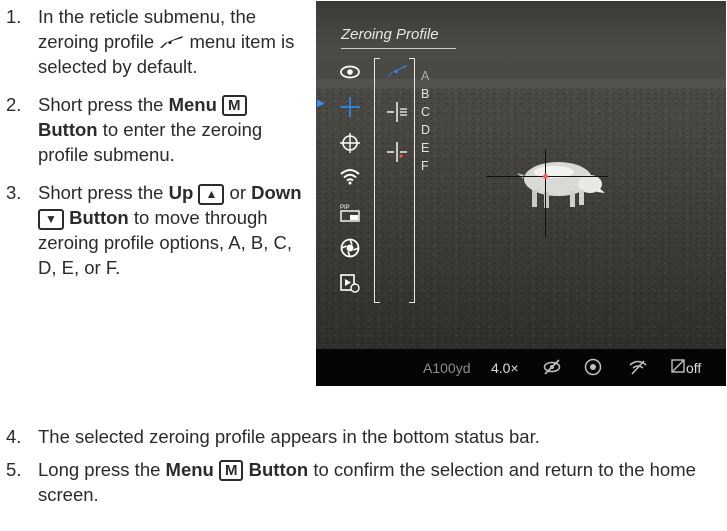 The height and width of the screenshot is (531, 727). Describe the element at coordinates (447, 368) in the screenshot. I see `status-zeroing-profile: A100yd` at that location.